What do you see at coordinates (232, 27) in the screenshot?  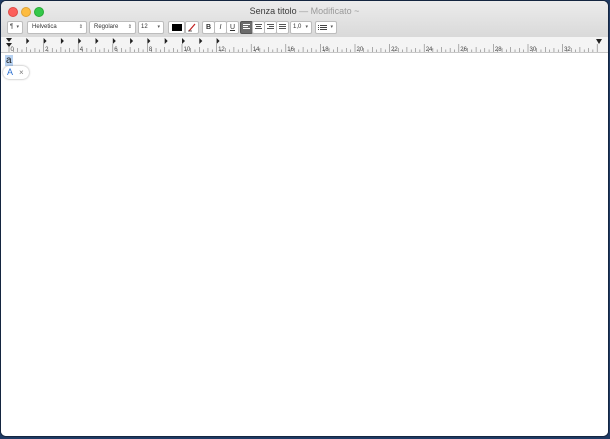 I see `underline-button: U` at bounding box center [232, 27].